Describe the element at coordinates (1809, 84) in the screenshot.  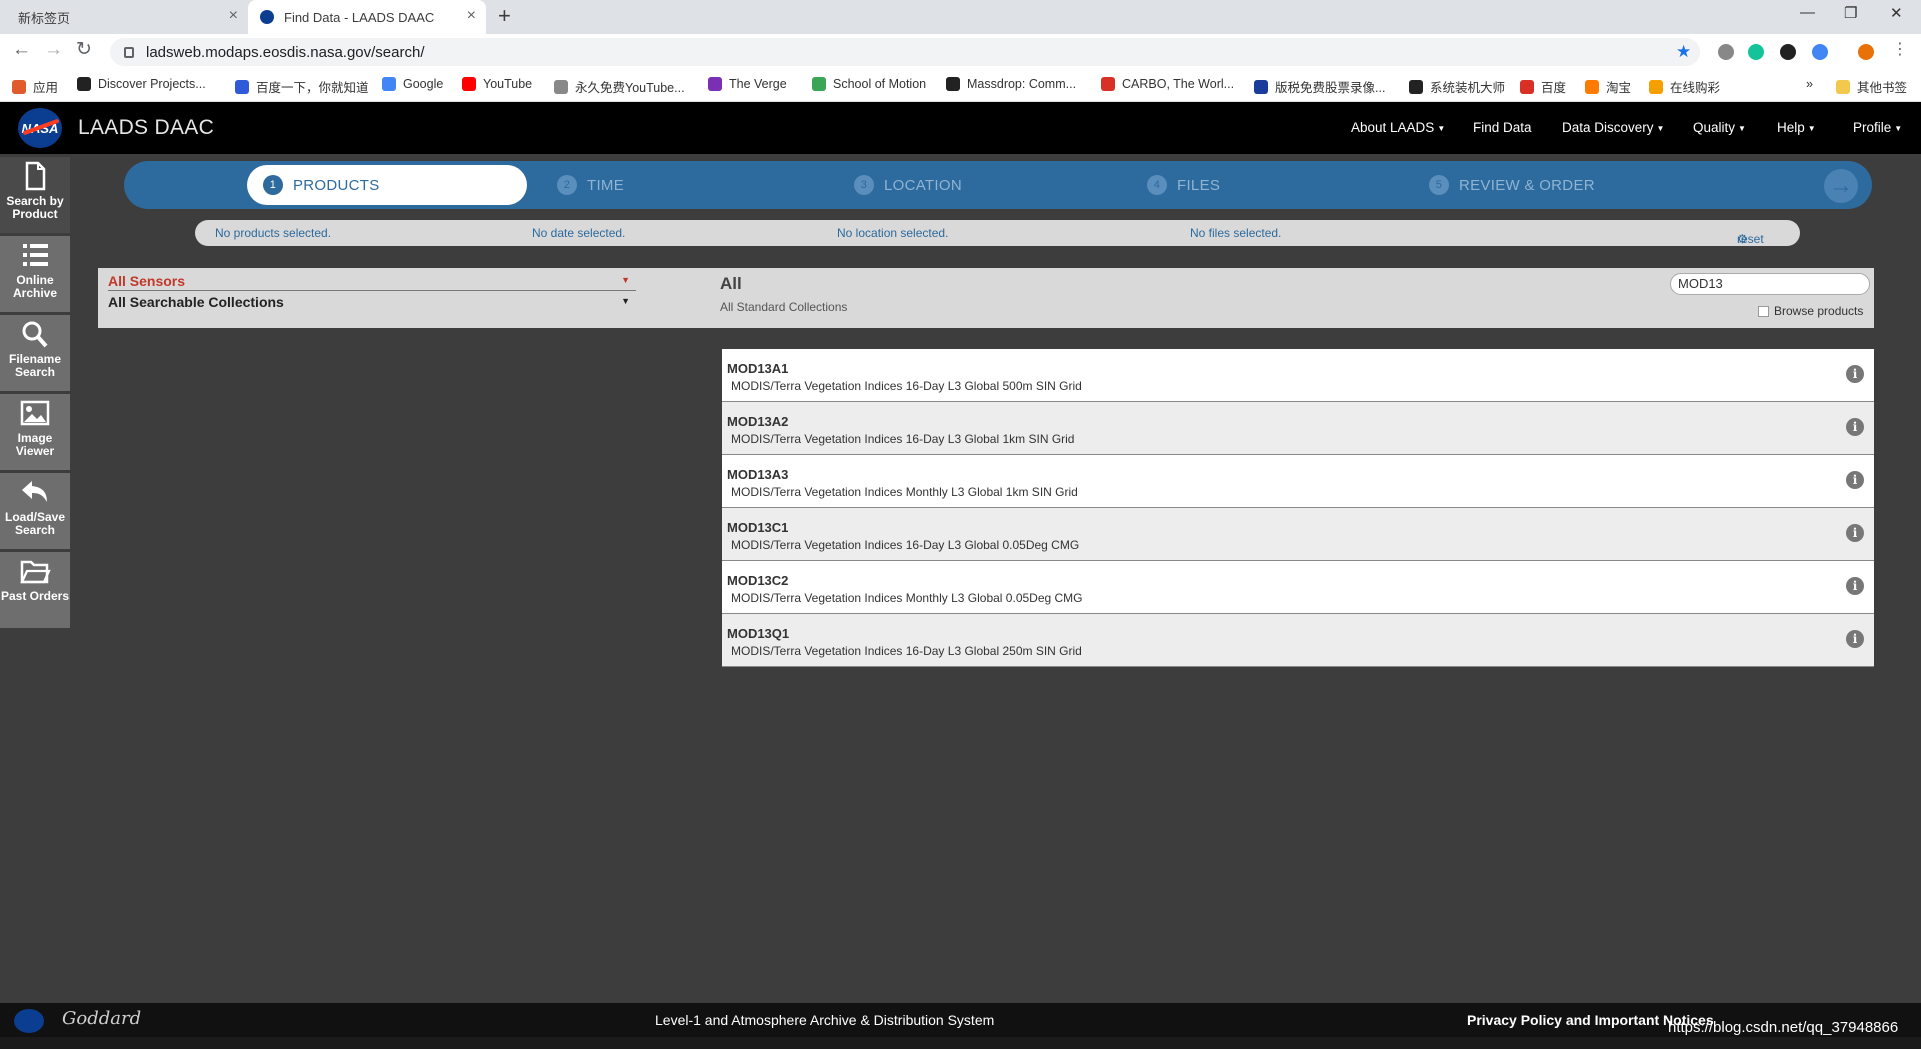
I see `bookmarks-overflow-icon: »` at that location.